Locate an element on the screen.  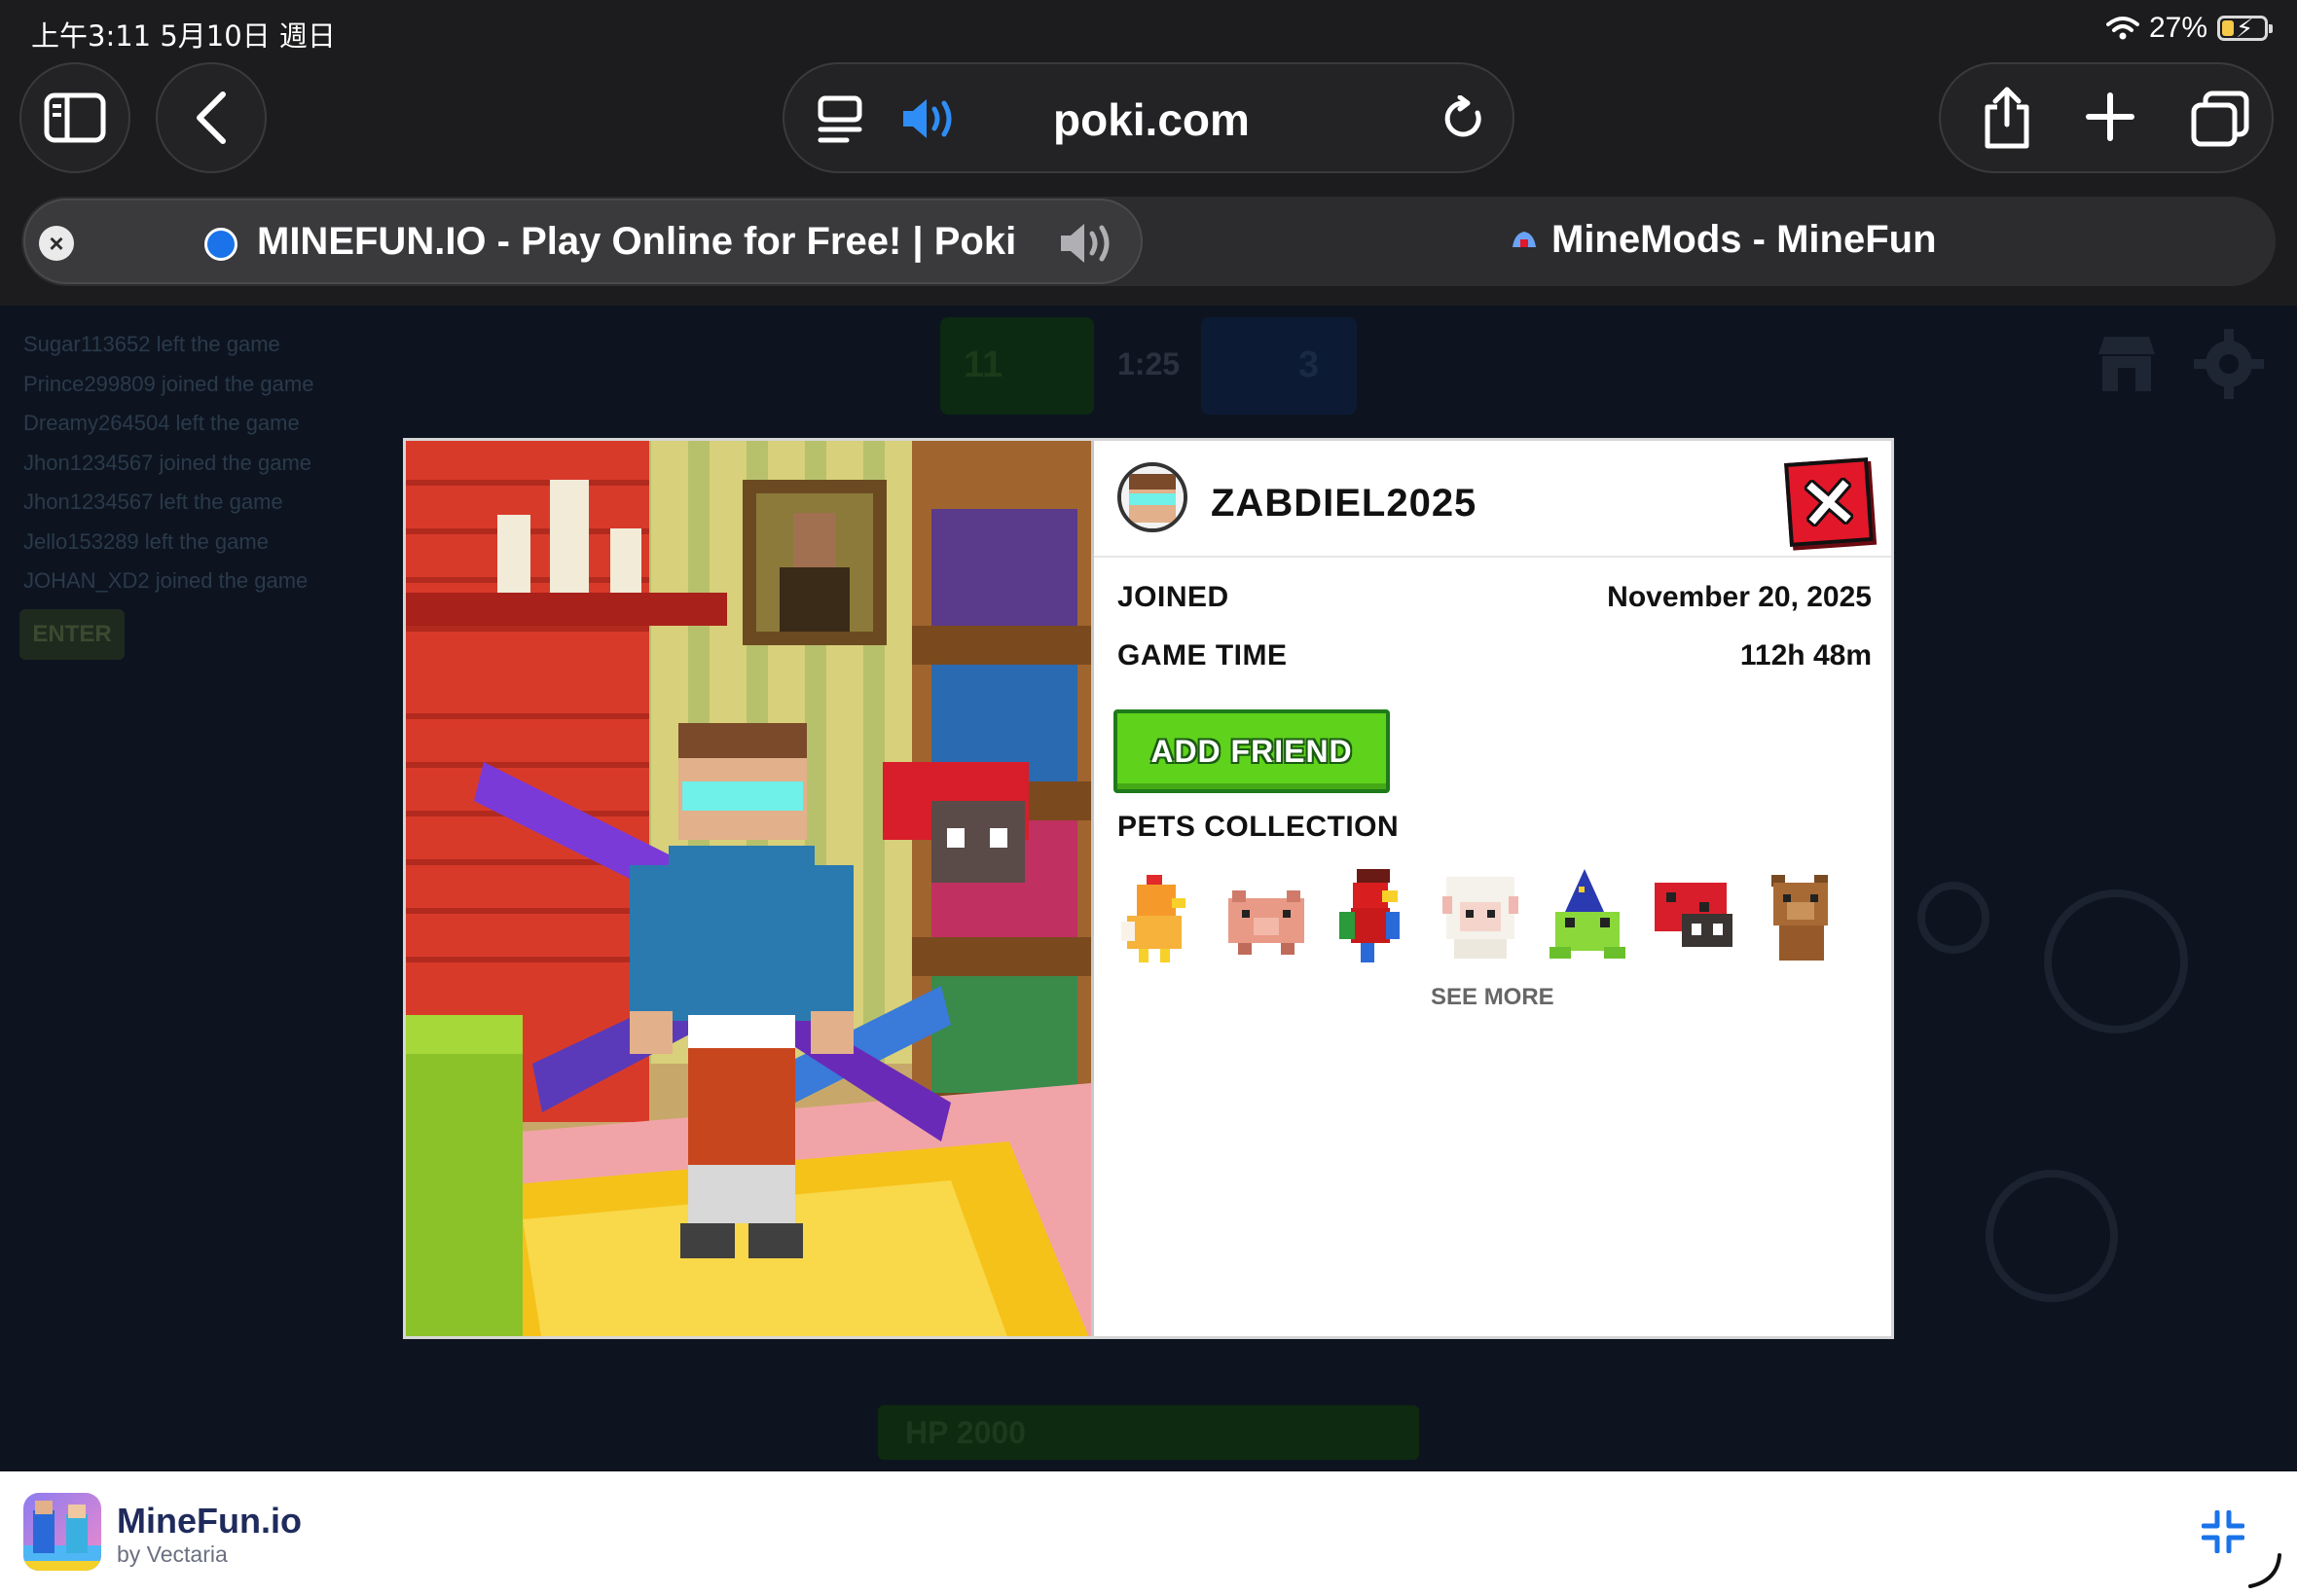
back-button is located at coordinates (211, 118).